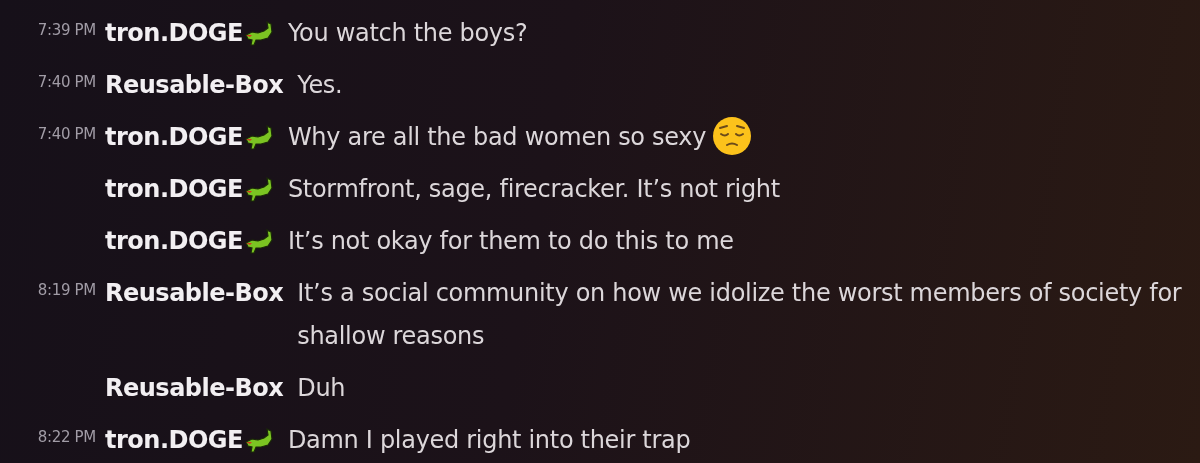 The height and width of the screenshot is (463, 1200). Describe the element at coordinates (66, 437) in the screenshot. I see `message-timestamp: 8:22 PM` at that location.